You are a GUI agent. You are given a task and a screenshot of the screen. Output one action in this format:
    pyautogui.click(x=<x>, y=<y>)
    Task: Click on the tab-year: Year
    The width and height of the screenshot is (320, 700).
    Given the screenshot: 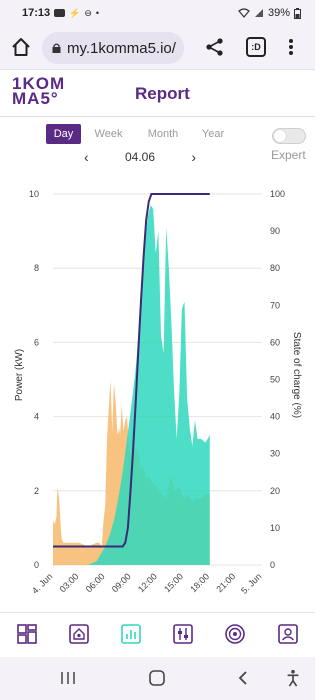 What is the action you would take?
    pyautogui.click(x=213, y=134)
    